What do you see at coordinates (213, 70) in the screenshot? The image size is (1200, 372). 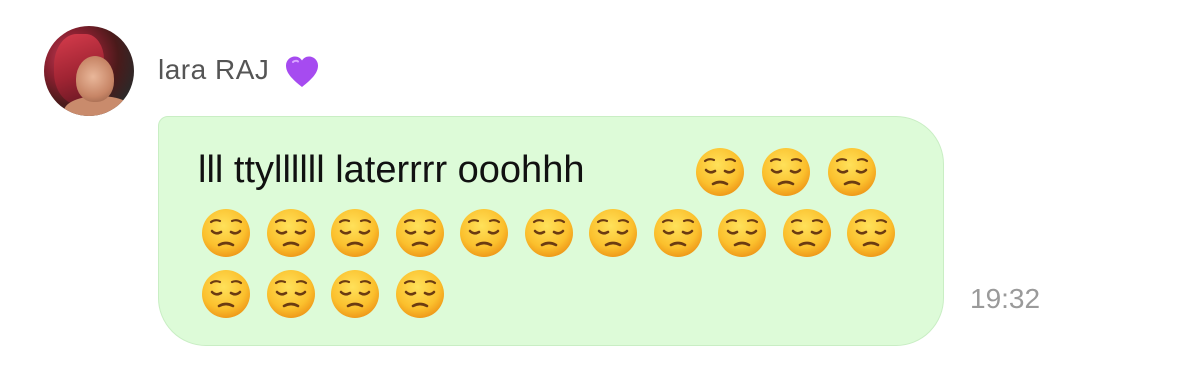 I see `sender-name: lara RAJ` at bounding box center [213, 70].